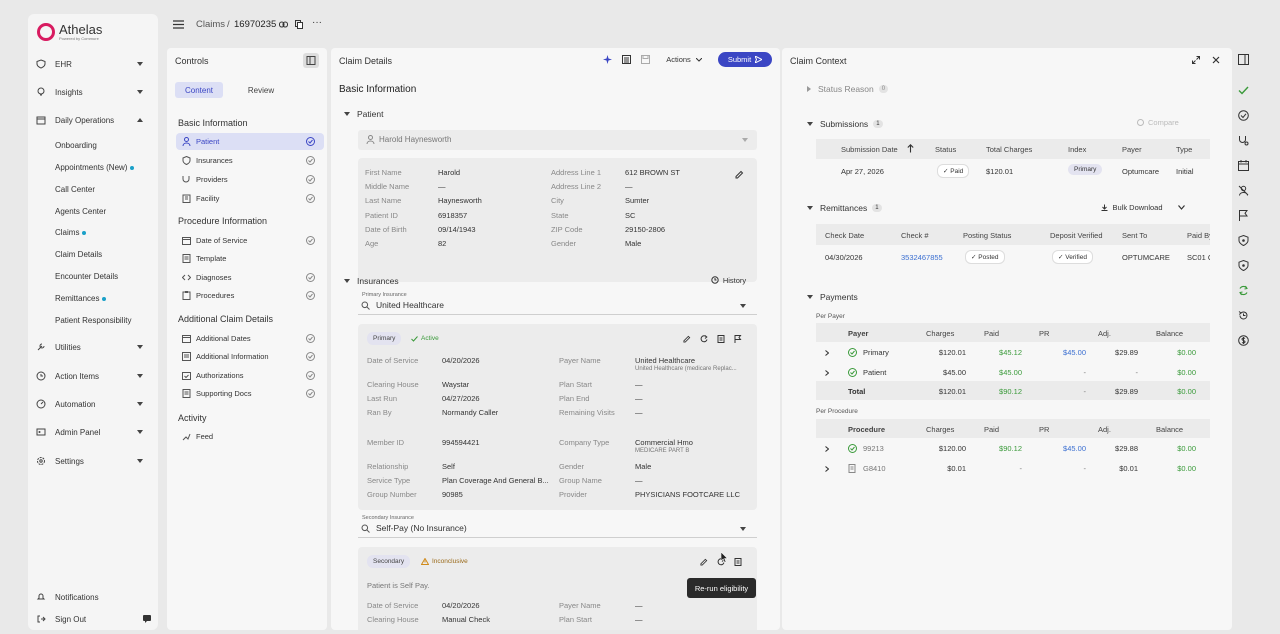 This screenshot has width=1280, height=634. I want to click on sync-icon, so click(1243, 290).